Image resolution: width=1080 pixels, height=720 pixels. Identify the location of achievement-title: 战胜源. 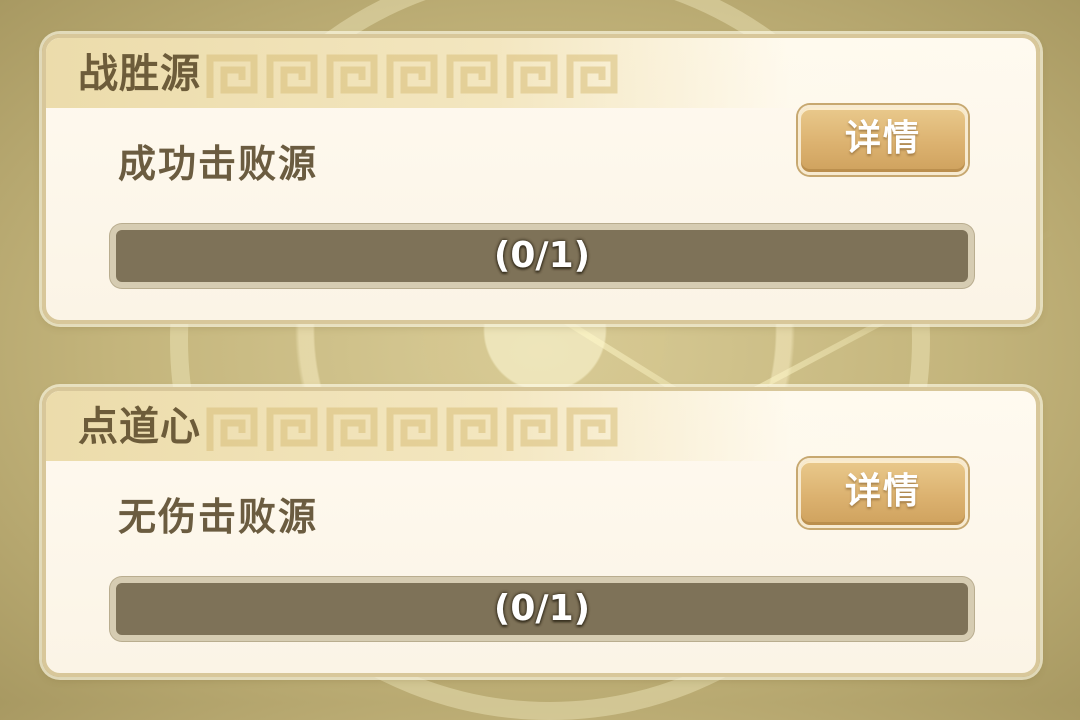
(139, 74).